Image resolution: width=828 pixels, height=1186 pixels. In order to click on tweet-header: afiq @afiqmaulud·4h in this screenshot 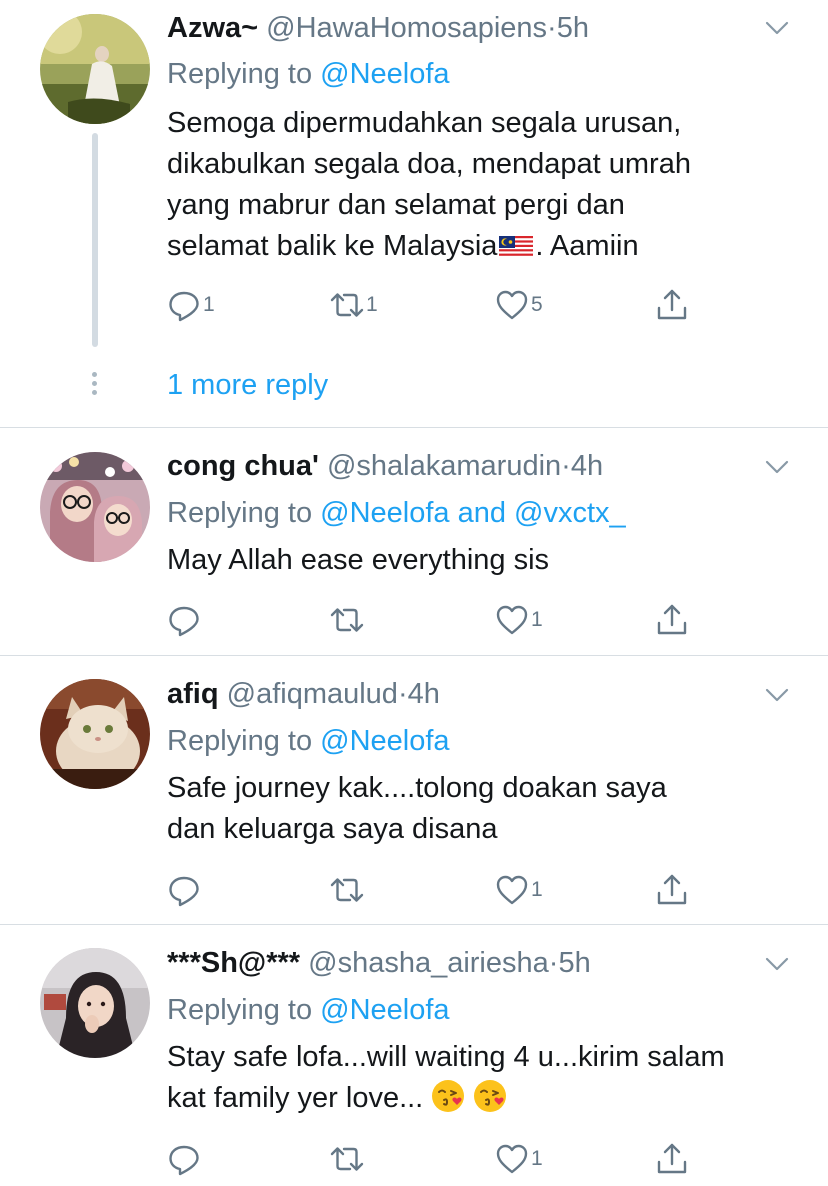, I will do `click(303, 694)`.